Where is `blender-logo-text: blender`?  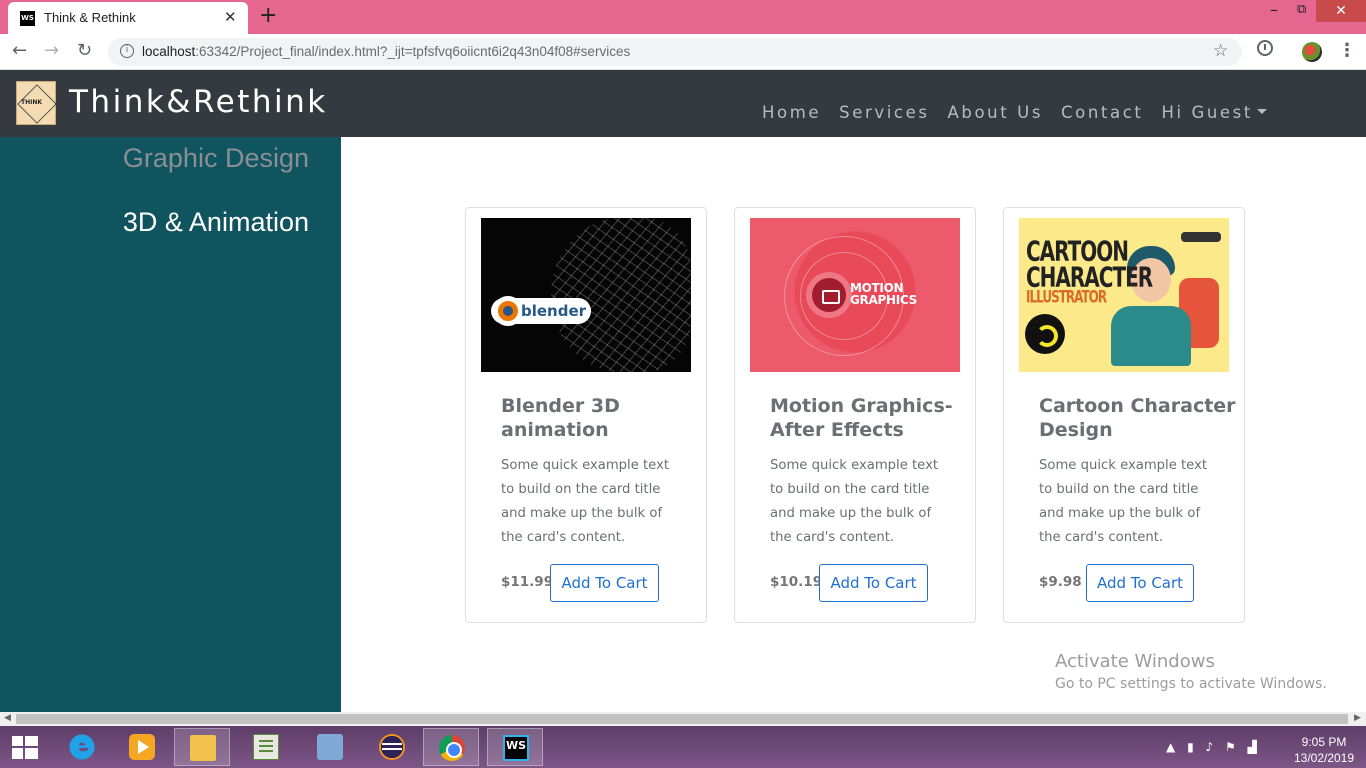 blender-logo-text: blender is located at coordinates (554, 311).